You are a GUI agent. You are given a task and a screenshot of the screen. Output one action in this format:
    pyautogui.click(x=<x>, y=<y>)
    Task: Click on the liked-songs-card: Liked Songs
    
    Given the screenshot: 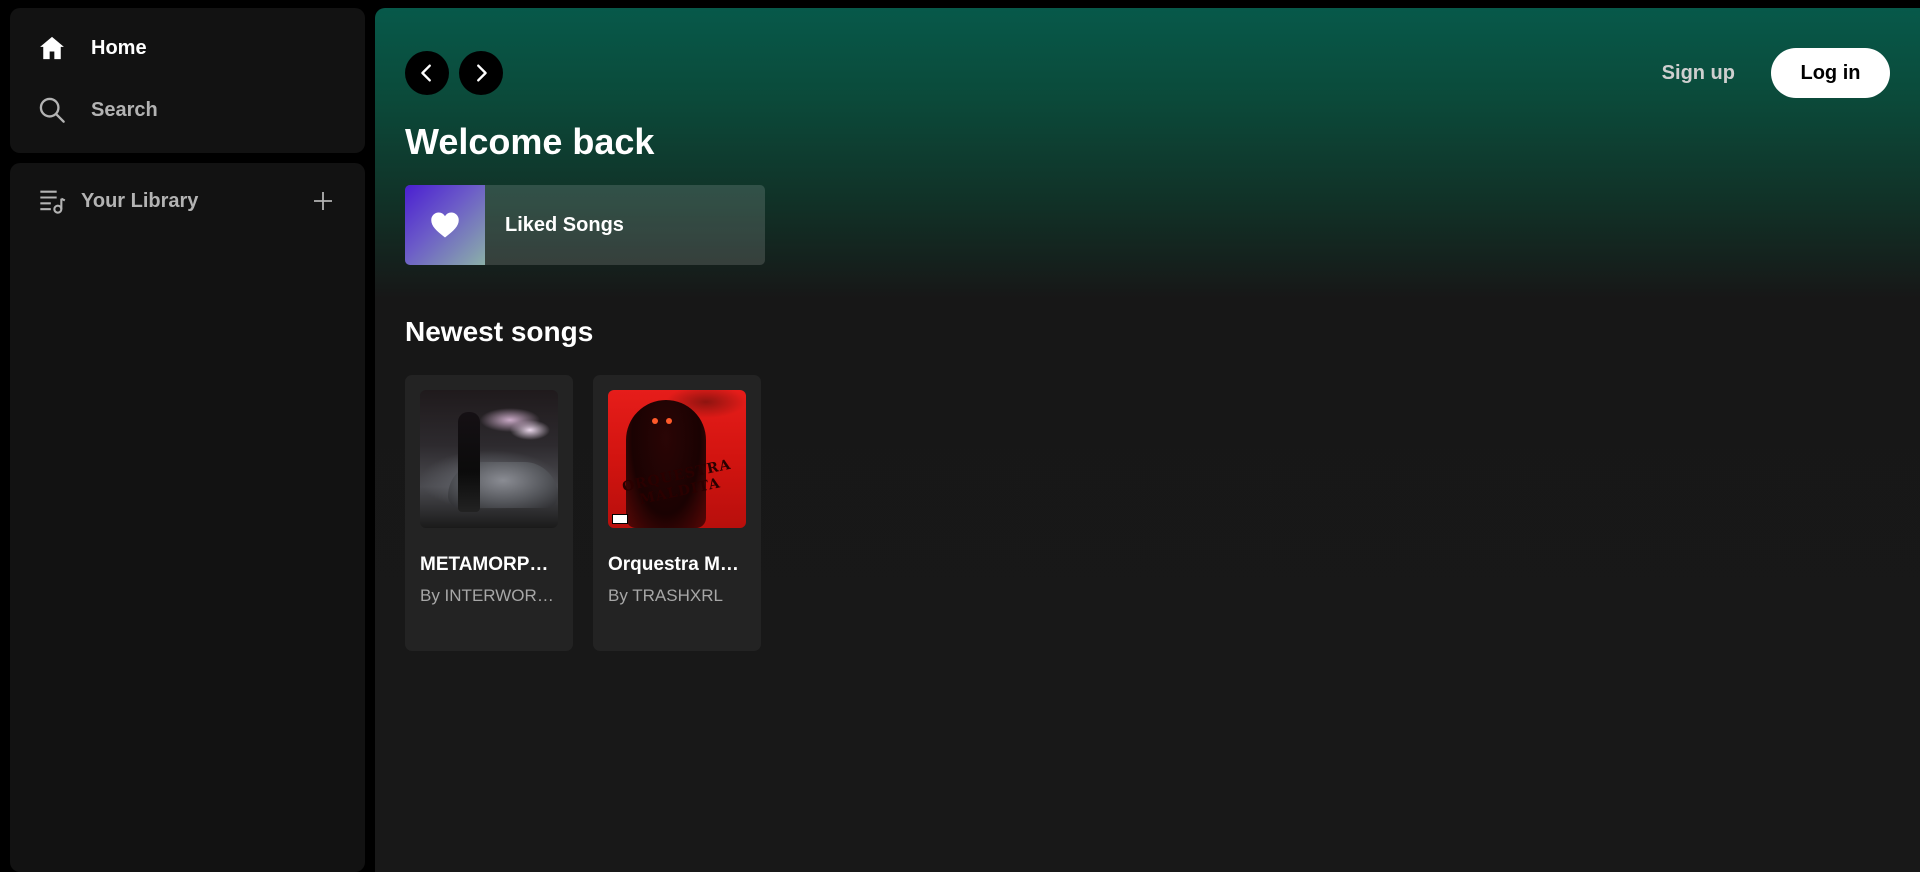 What is the action you would take?
    pyautogui.click(x=585, y=225)
    